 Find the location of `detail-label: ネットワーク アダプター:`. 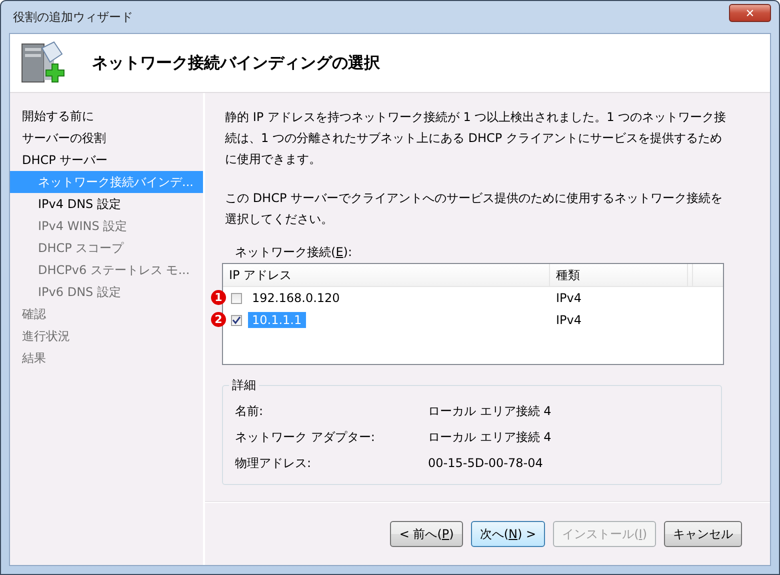

detail-label: ネットワーク アダプター: is located at coordinates (305, 437).